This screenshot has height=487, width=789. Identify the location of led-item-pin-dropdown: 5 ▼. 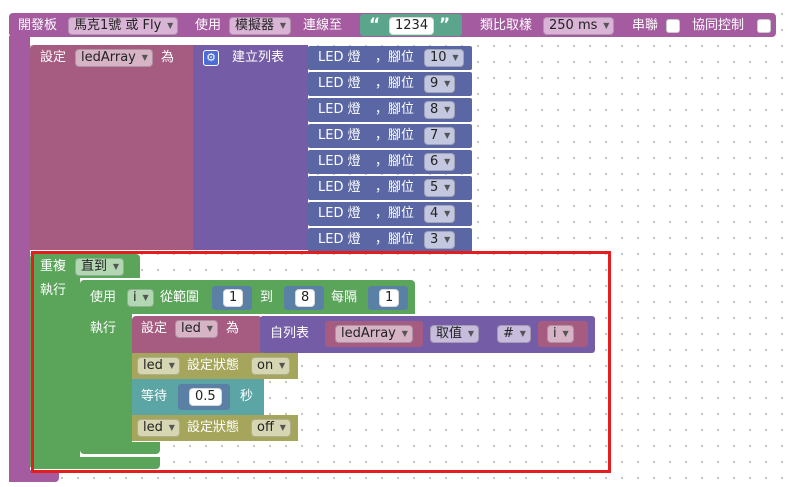
(440, 188).